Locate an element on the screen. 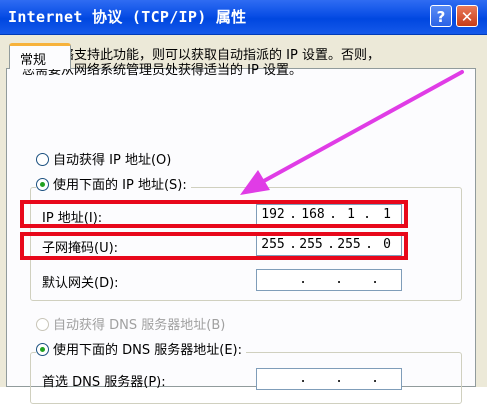 Image resolution: width=487 pixels, height=404 pixels. tab-label: 常规 is located at coordinates (33, 60).